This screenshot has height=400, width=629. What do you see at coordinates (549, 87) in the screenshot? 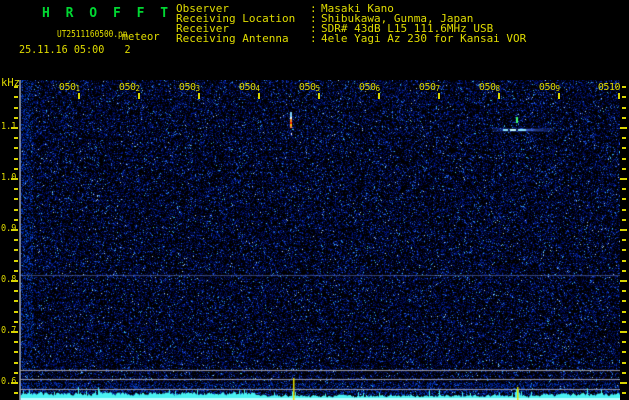
I see `time-tick-label: 0509` at bounding box center [549, 87].